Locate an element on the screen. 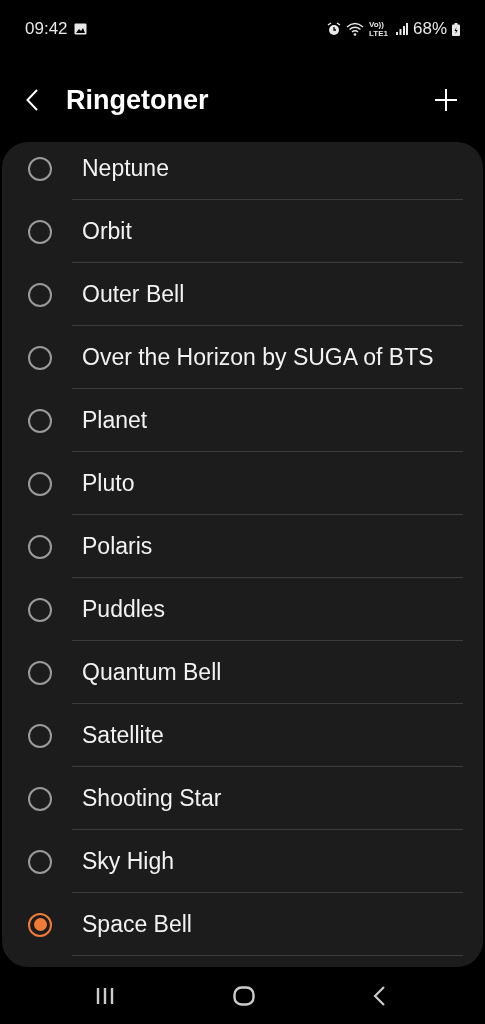  signal-icon is located at coordinates (401, 29).